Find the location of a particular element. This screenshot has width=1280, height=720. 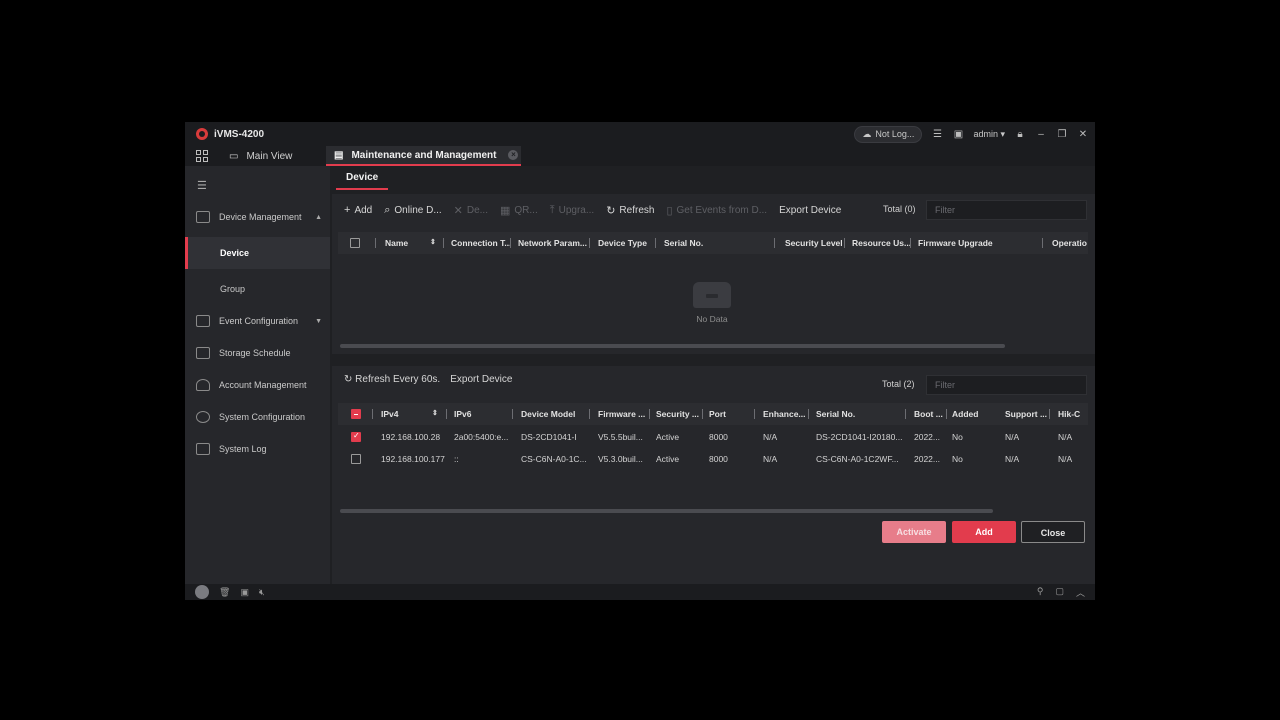

modules-grid-icon is located at coordinates (202, 156).